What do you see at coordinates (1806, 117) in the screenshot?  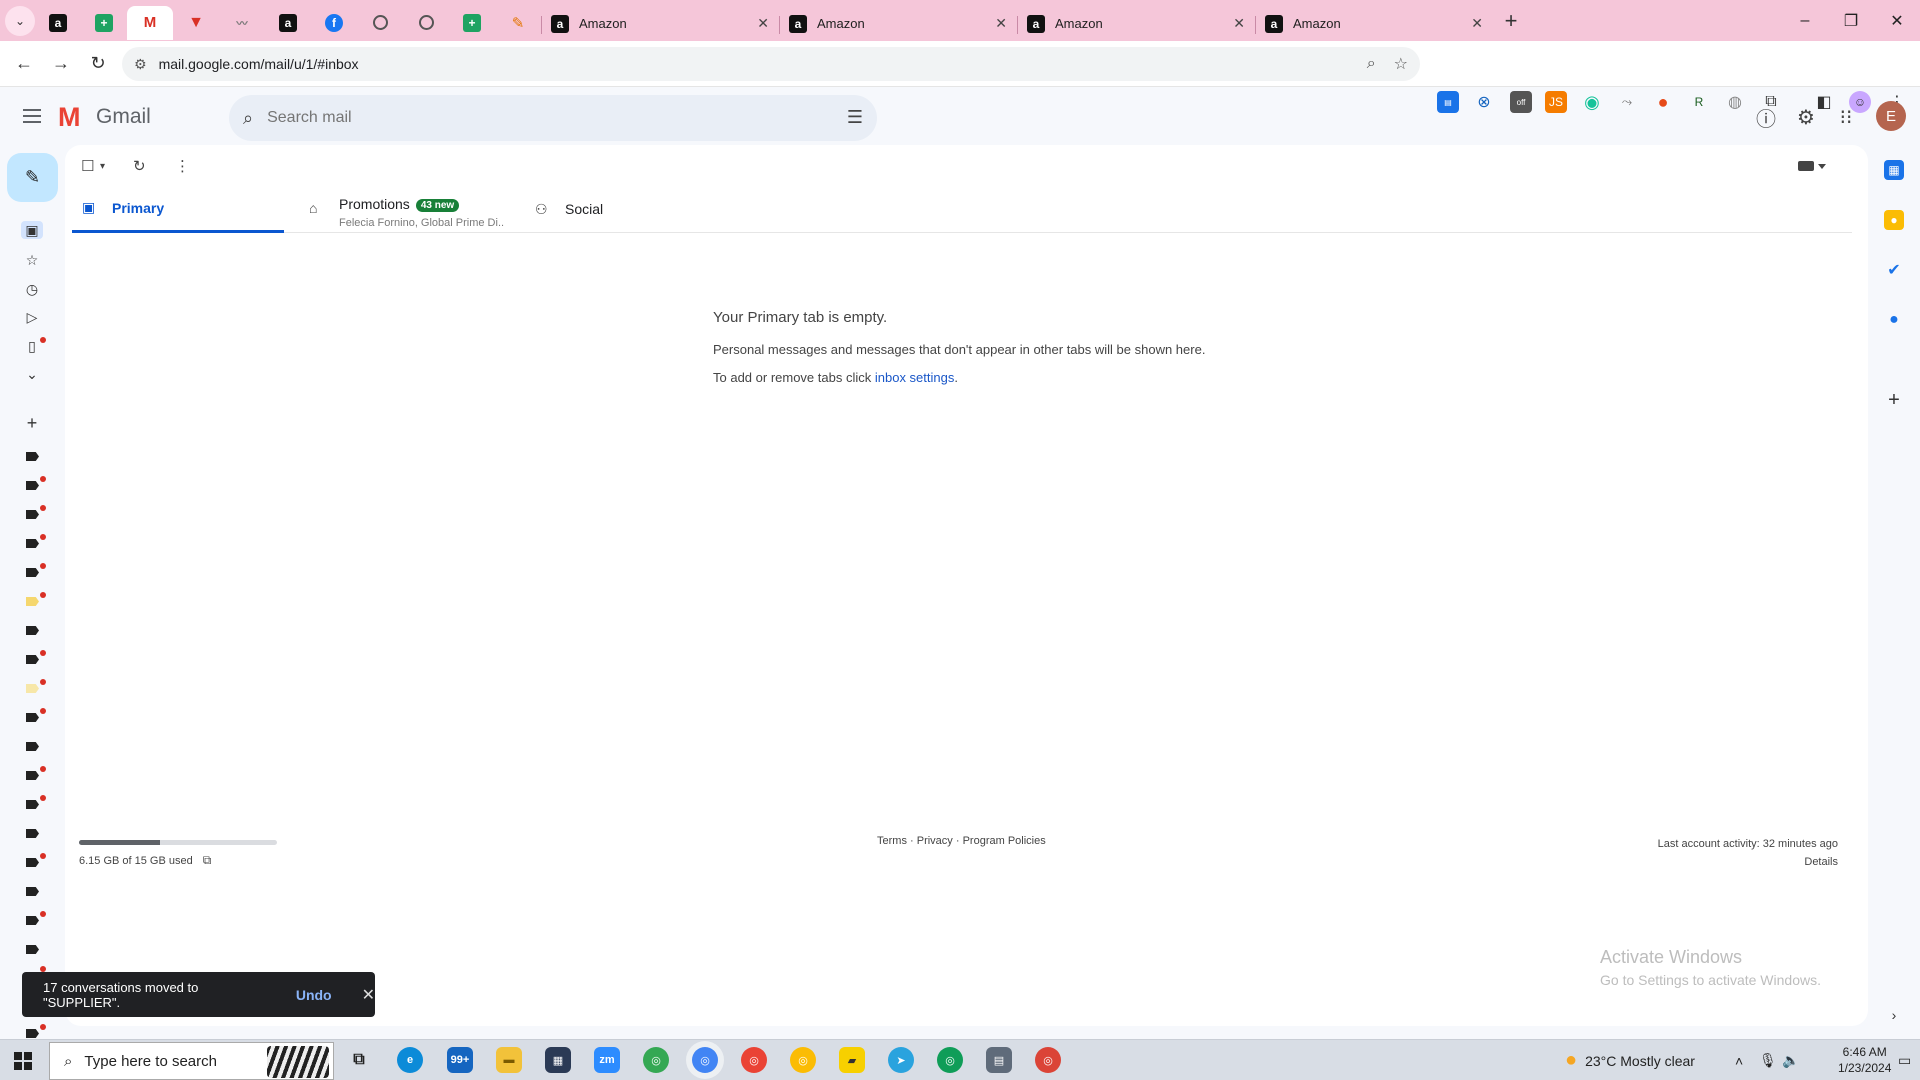 I see `settings-gear-icon: ⚙` at bounding box center [1806, 117].